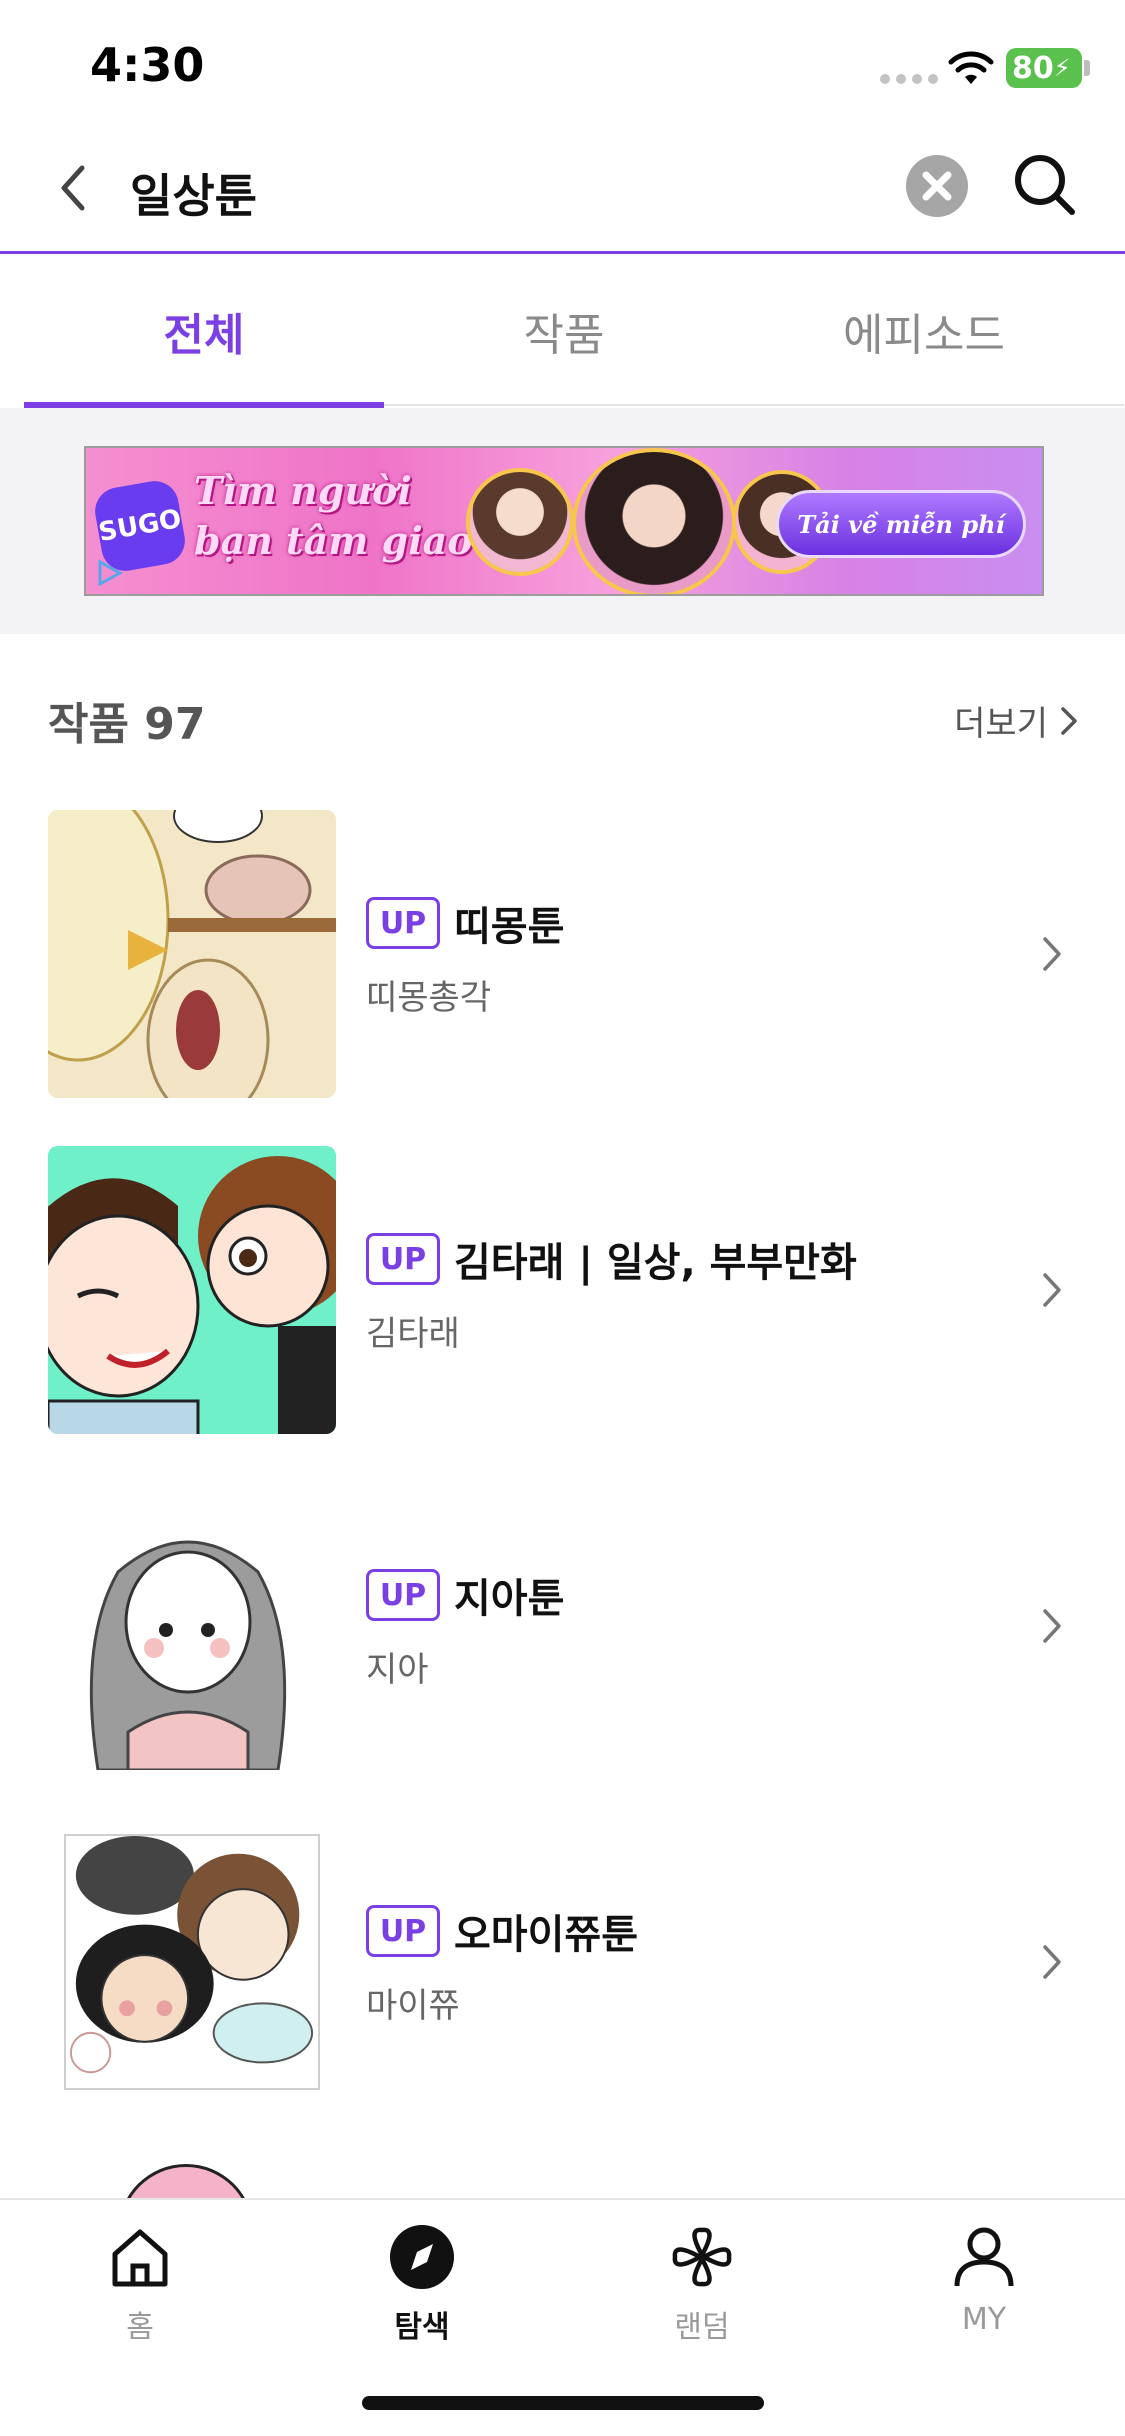 The image size is (1125, 2436). Describe the element at coordinates (429, 998) in the screenshot. I see `work-author: 띠몽총각` at that location.